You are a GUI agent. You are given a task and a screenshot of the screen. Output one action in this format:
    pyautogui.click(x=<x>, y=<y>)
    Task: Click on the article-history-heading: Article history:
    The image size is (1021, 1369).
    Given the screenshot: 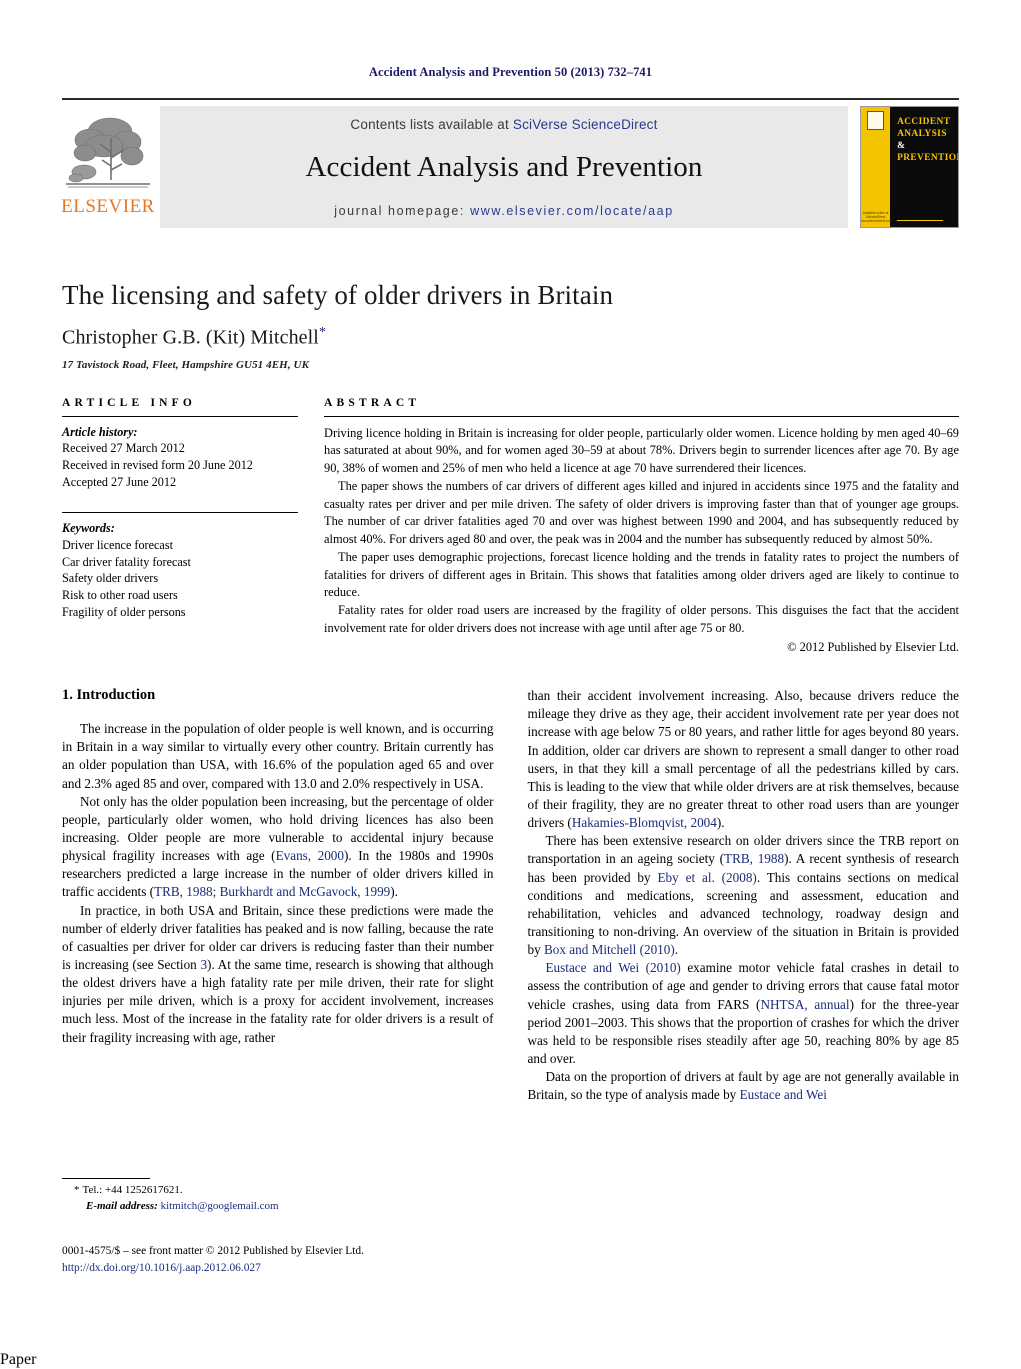 What is the action you would take?
    pyautogui.click(x=100, y=431)
    